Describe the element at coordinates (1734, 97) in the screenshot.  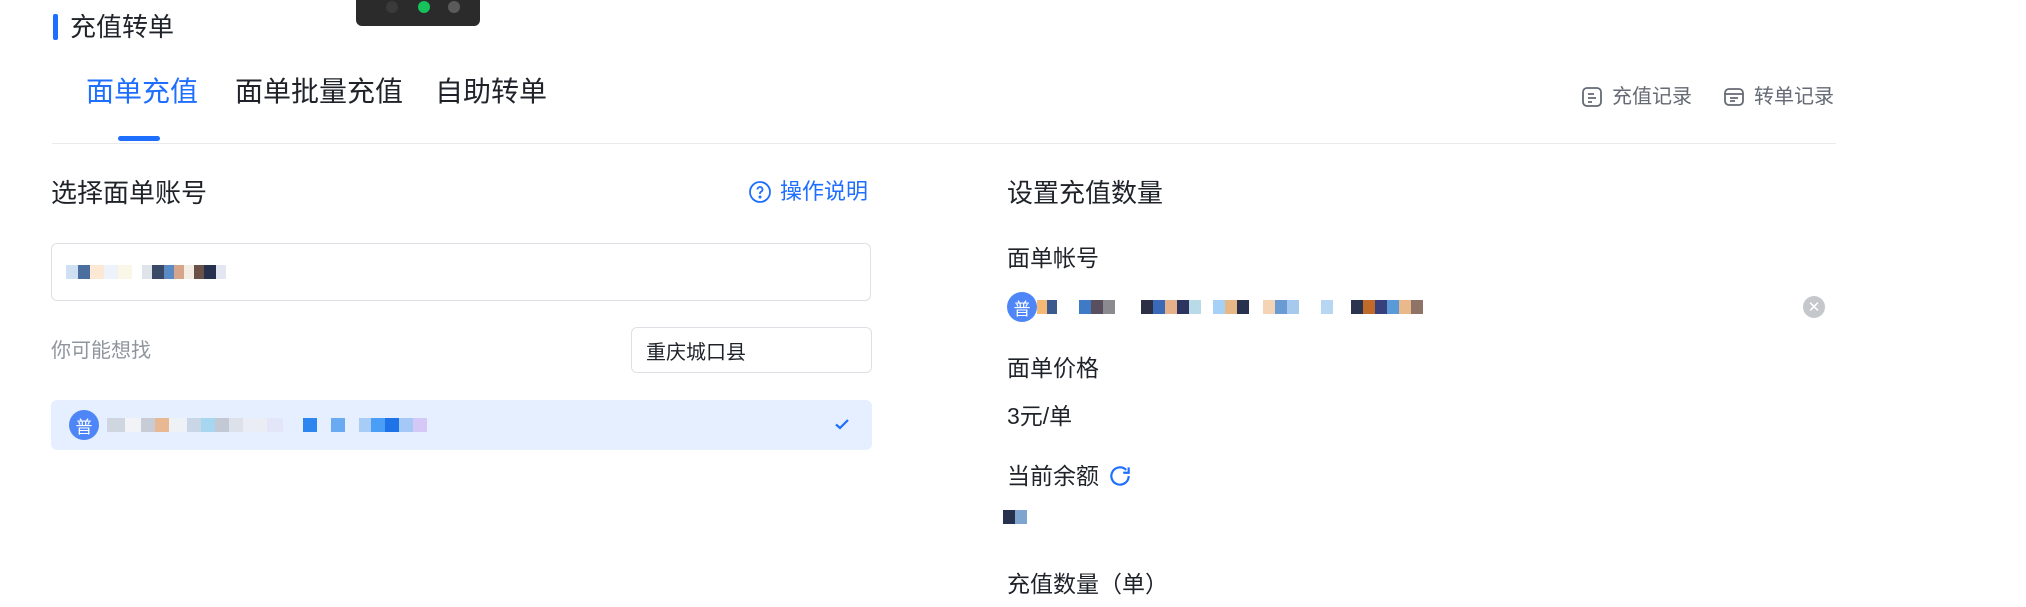
I see `transfer-record-icon` at that location.